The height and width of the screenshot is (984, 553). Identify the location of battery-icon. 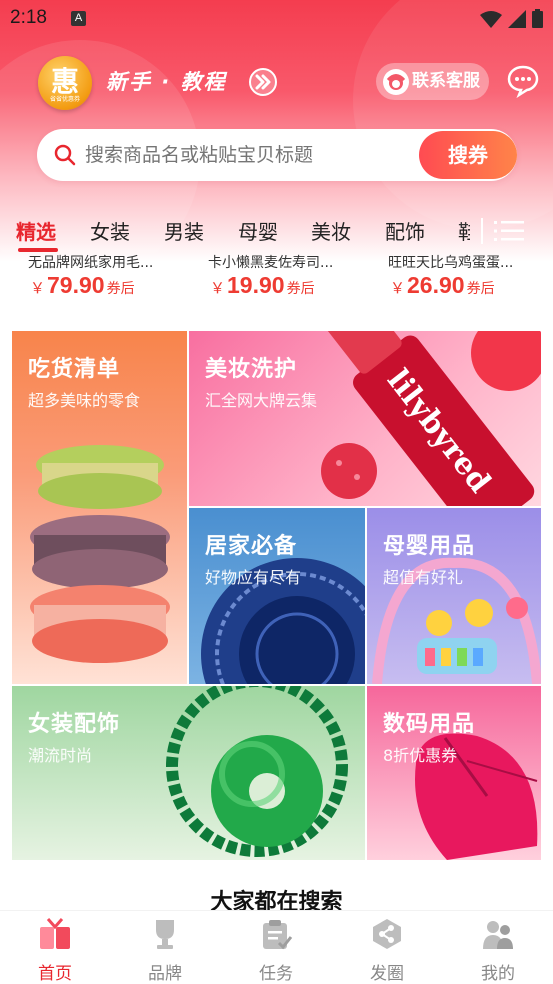
(537, 18).